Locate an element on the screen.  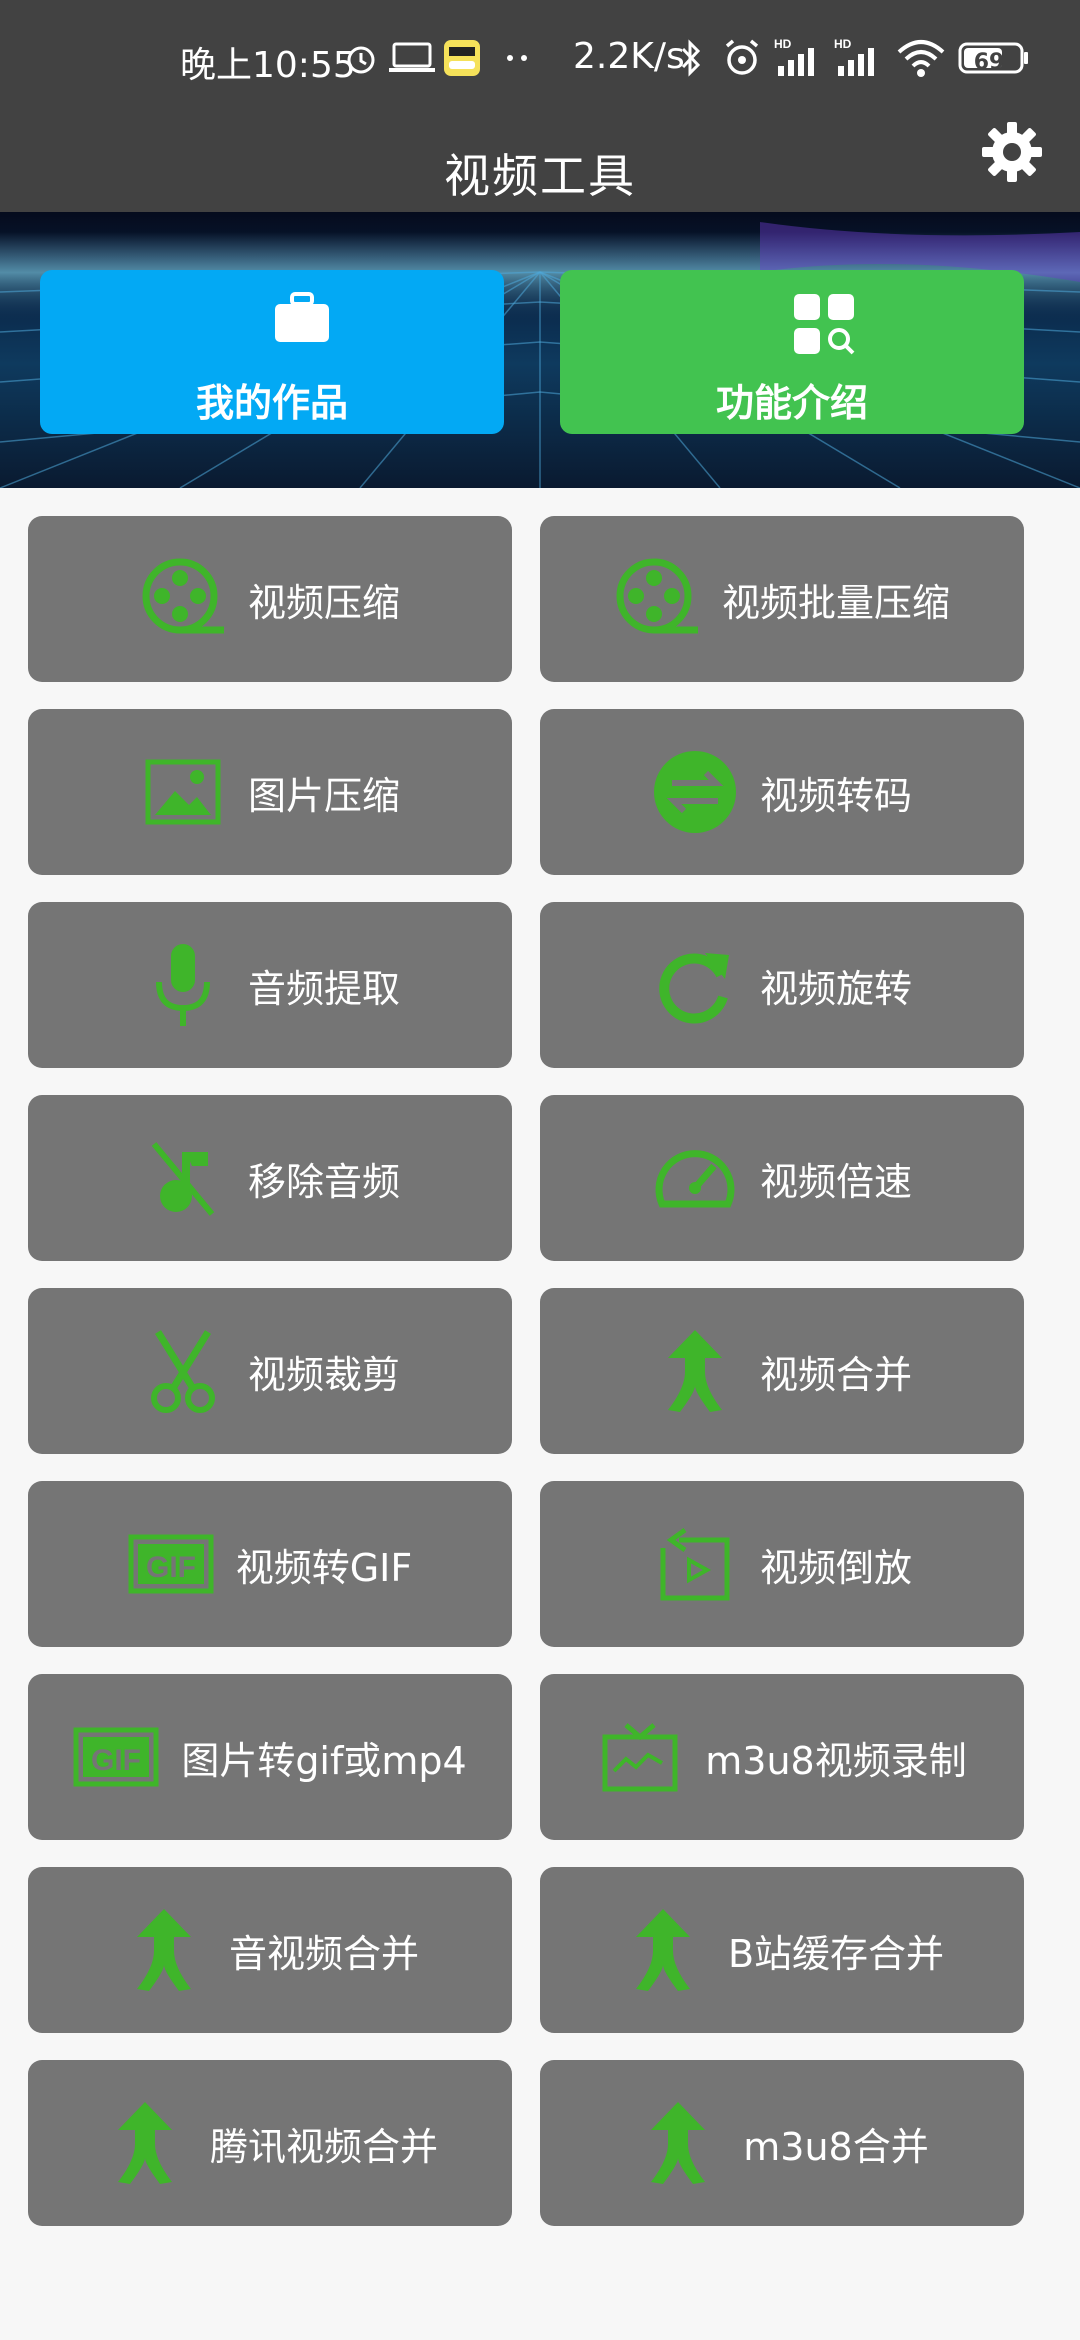
tool-tile-label: 视频倍速 is located at coordinates (835, 1181).